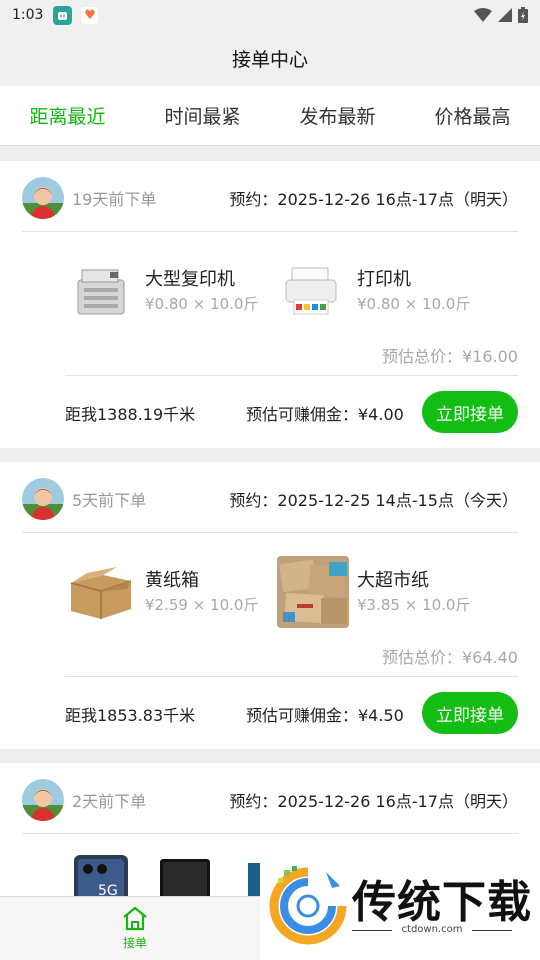 This screenshot has height=960, width=540. What do you see at coordinates (202, 605) in the screenshot?
I see `item-price: ¥2.59 × 10.0斤` at bounding box center [202, 605].